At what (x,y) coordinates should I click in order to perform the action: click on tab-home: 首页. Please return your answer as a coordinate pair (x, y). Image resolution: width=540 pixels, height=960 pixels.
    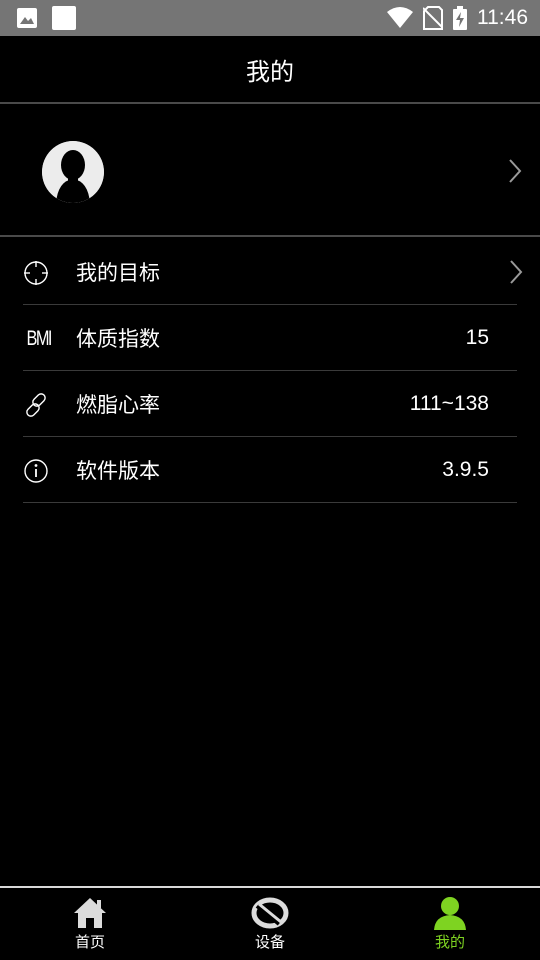
    Looking at the image, I should click on (90, 924).